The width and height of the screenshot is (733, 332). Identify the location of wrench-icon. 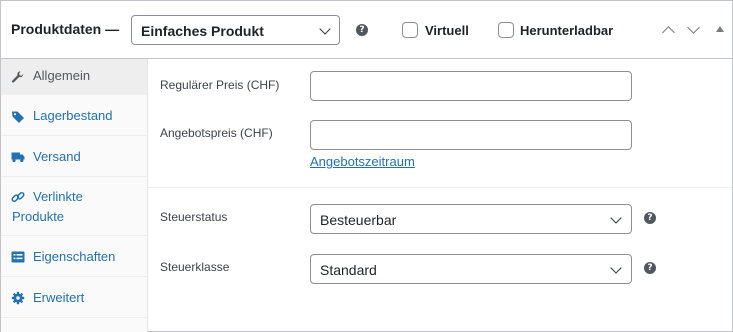
(17, 77).